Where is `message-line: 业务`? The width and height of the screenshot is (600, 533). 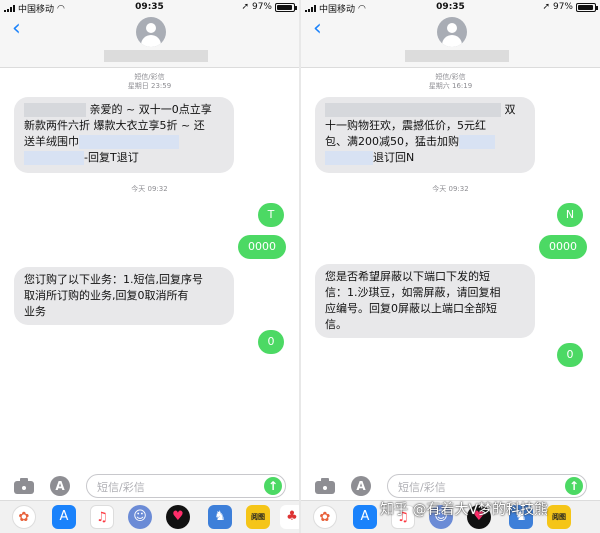 message-line: 业务 is located at coordinates (35, 311).